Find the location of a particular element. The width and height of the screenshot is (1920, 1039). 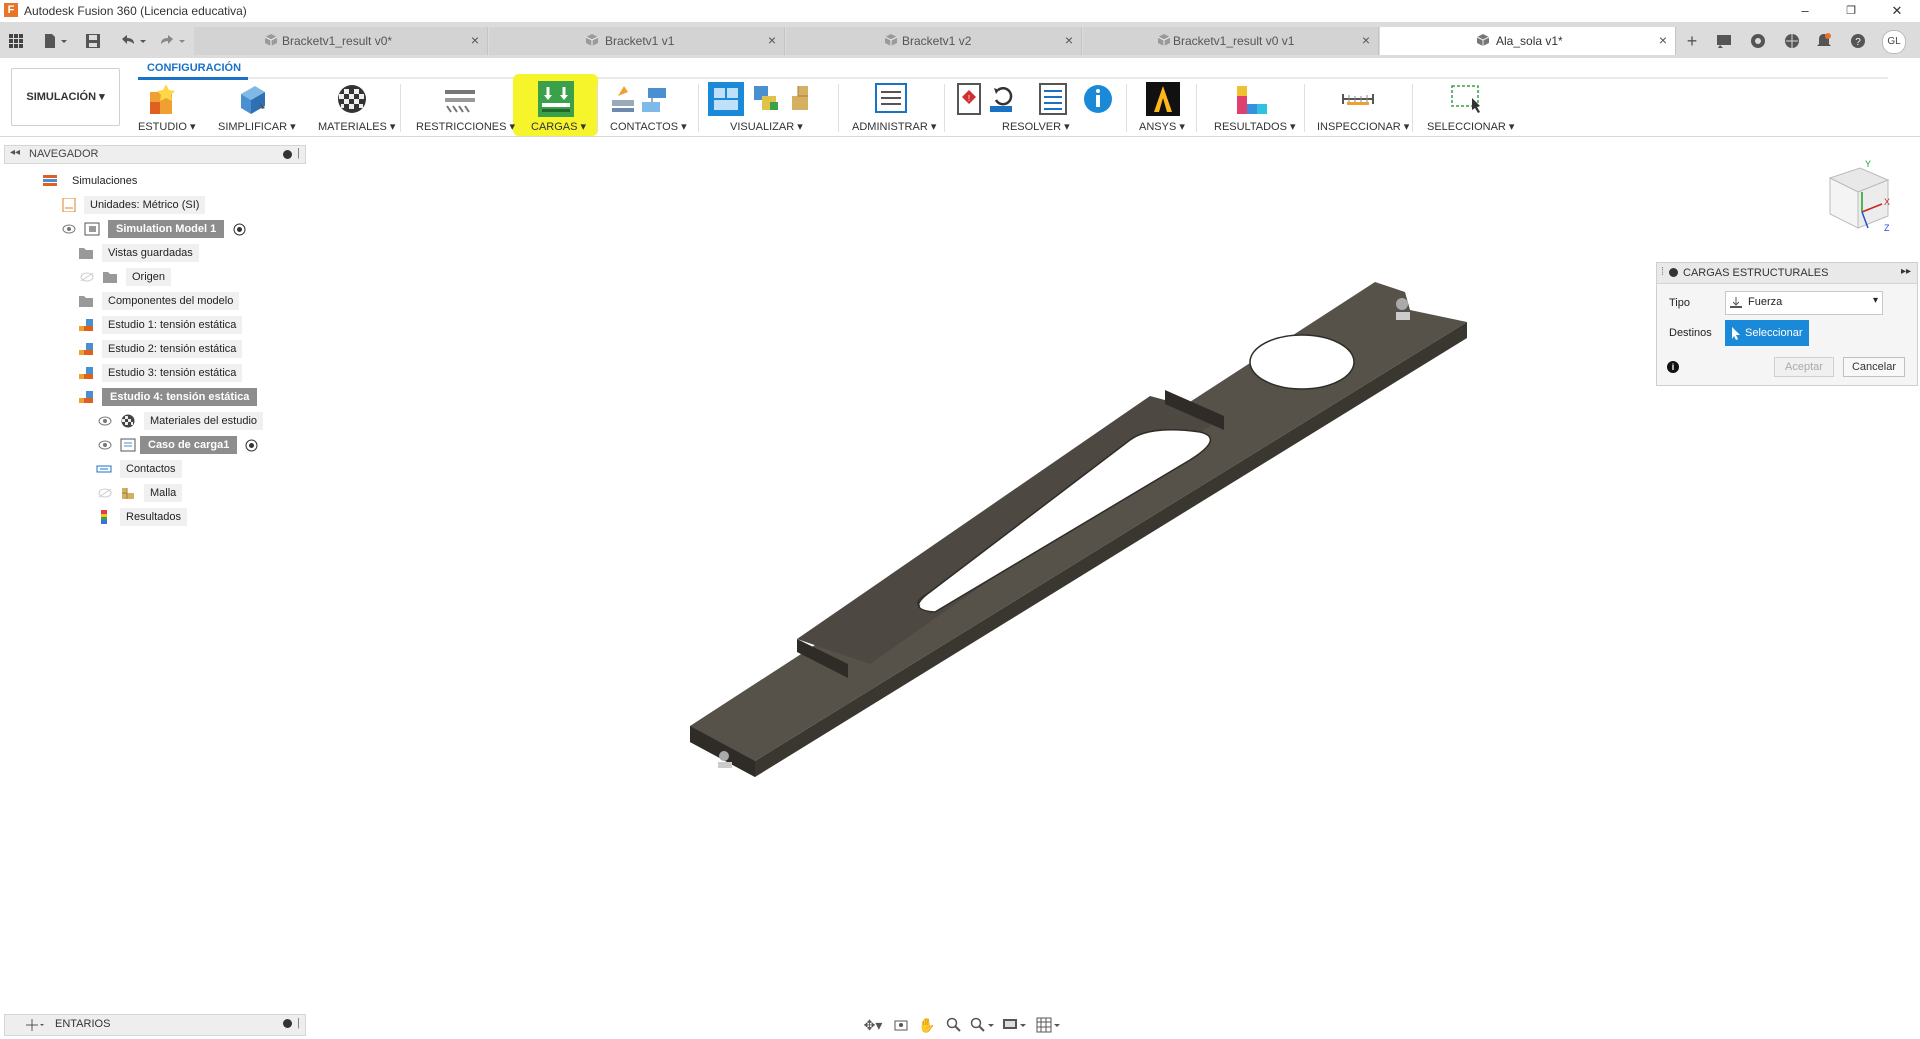

notifications-bell-icon is located at coordinates (1824, 41).